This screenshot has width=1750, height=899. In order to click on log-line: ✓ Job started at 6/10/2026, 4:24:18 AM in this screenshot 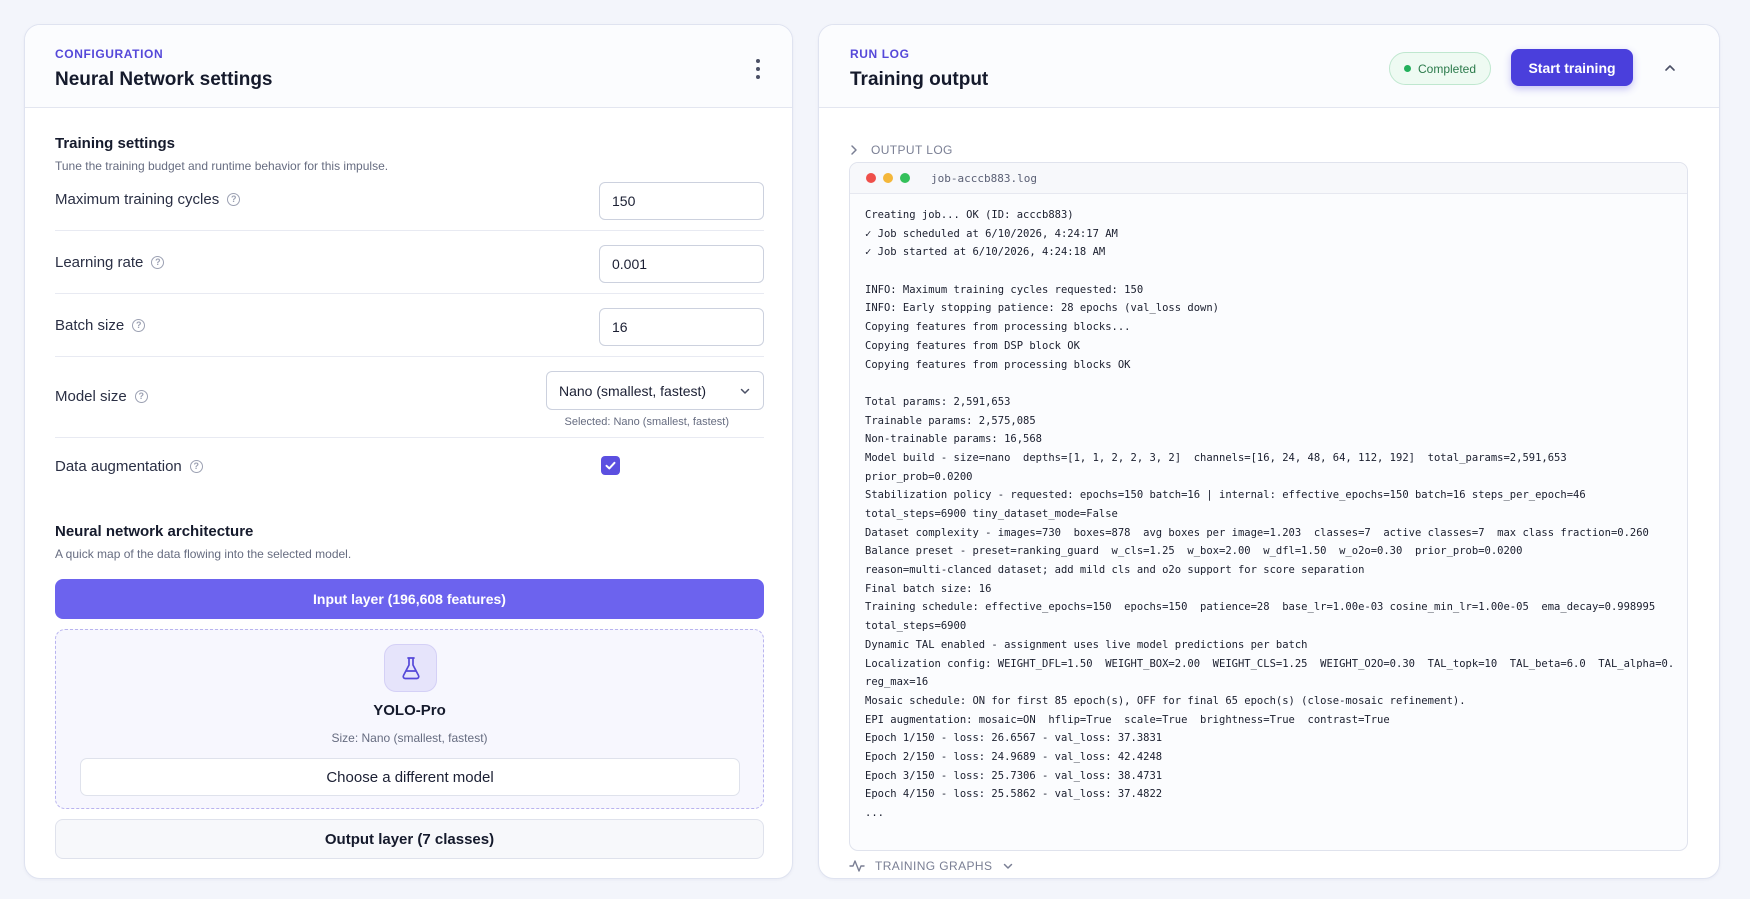, I will do `click(985, 252)`.